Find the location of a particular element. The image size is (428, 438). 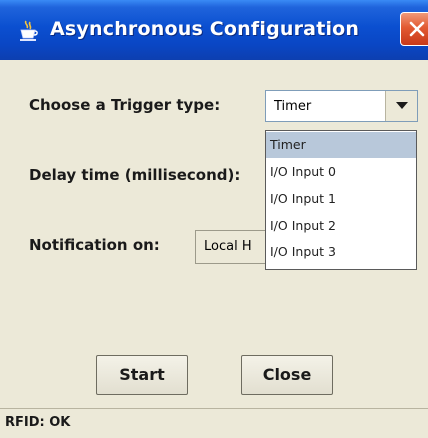

status-text: RFID: OK is located at coordinates (38, 422).